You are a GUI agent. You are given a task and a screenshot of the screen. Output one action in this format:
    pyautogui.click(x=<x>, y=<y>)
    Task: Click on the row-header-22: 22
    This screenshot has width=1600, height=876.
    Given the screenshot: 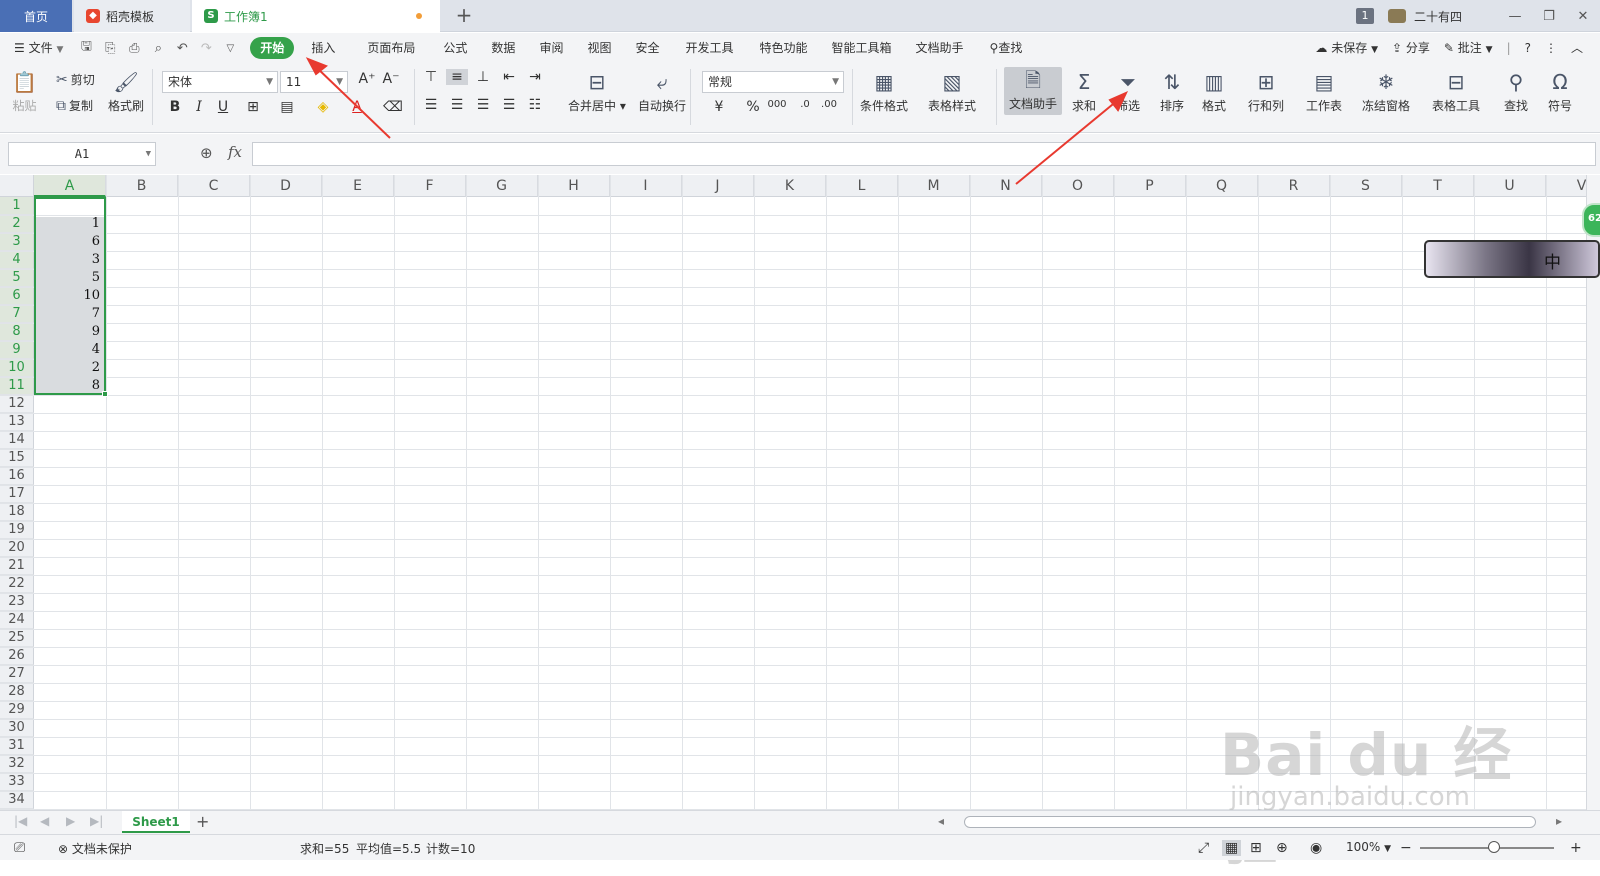 What is the action you would take?
    pyautogui.click(x=17, y=584)
    